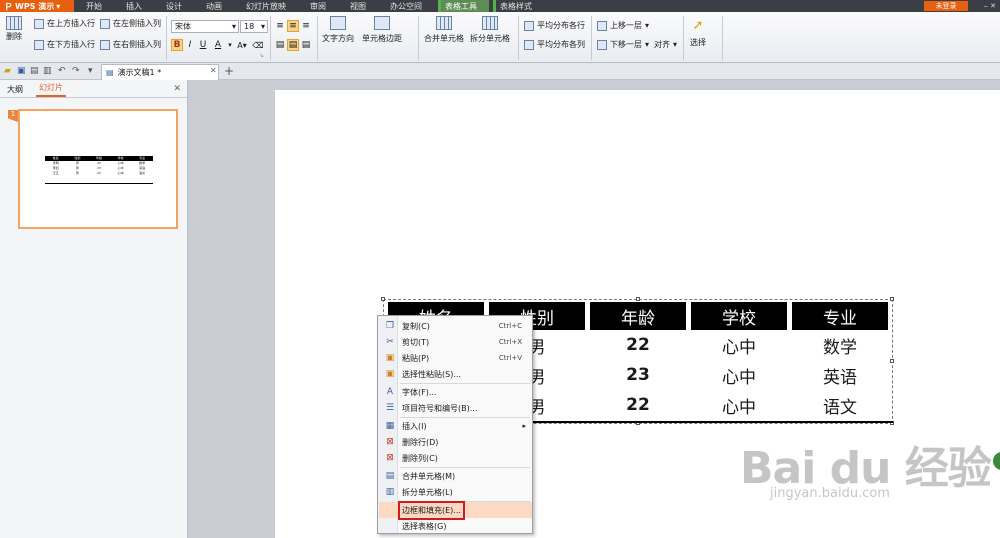 The width and height of the screenshot is (1000, 538). What do you see at coordinates (177, 45) in the screenshot?
I see `bold-button: B` at bounding box center [177, 45].